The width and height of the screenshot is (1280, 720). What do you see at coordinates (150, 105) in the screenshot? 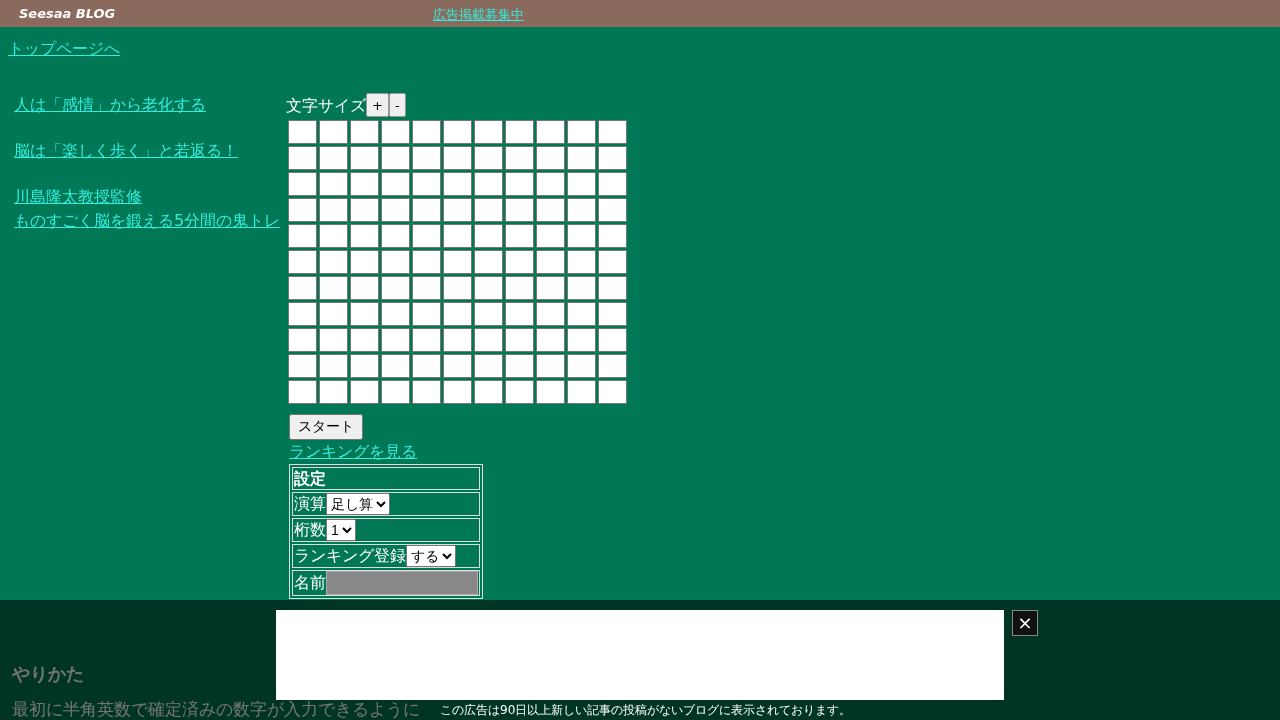
I see `book-link: 人は「感情」から老化する` at bounding box center [150, 105].